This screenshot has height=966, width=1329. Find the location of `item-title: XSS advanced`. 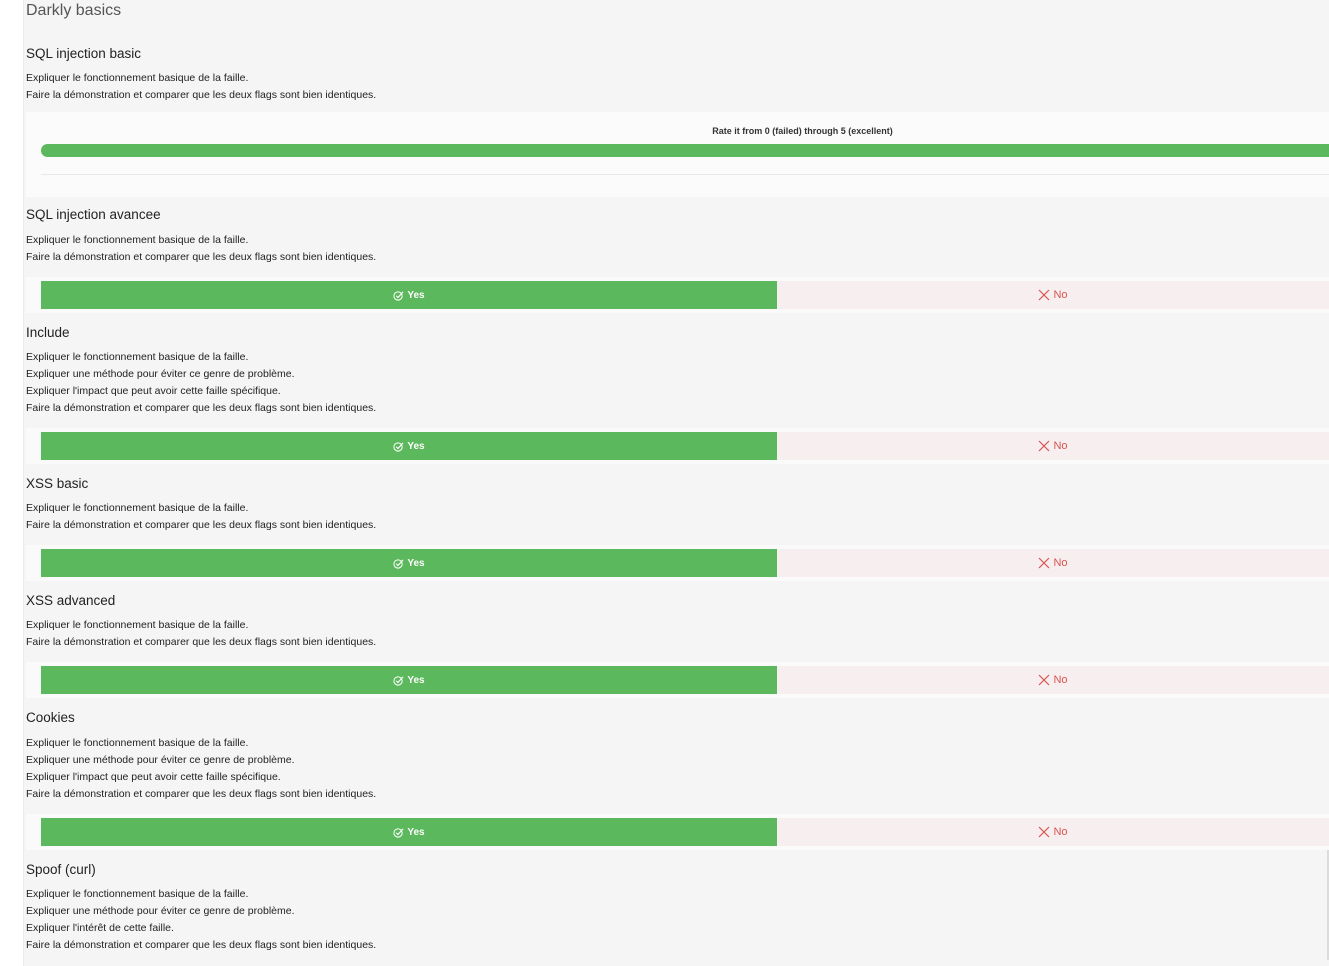

item-title: XSS advanced is located at coordinates (71, 600).